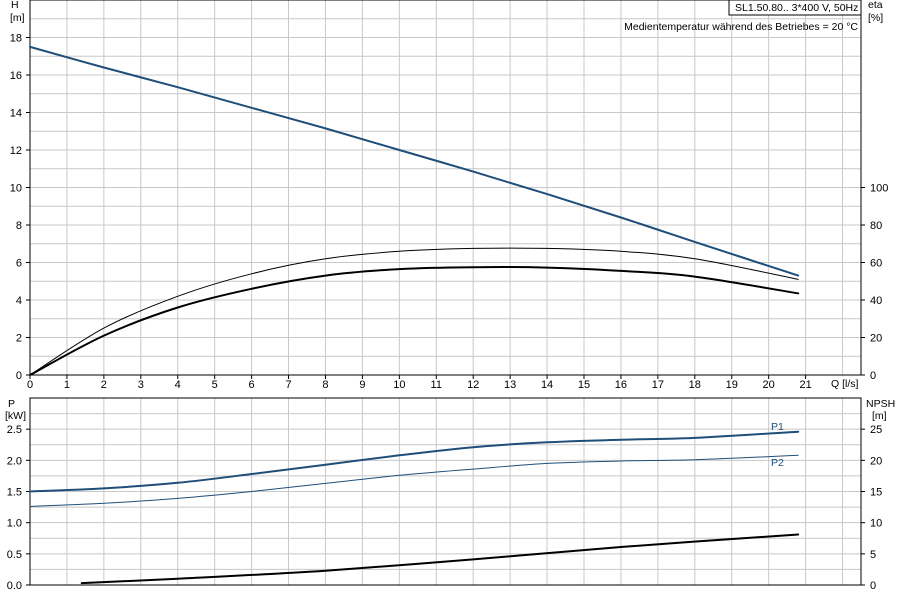 The height and width of the screenshot is (600, 900). I want to click on p-axis-label: P, so click(11, 404).